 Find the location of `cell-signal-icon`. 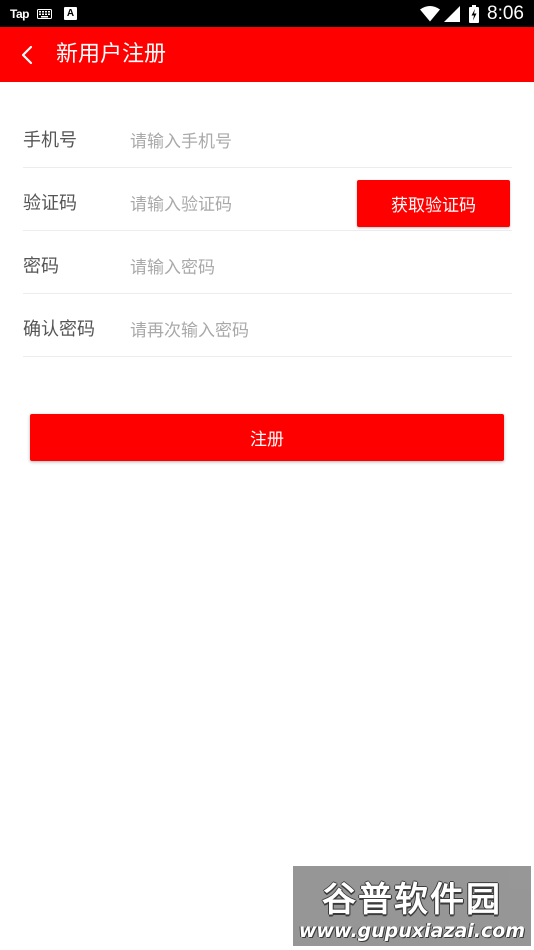

cell-signal-icon is located at coordinates (452, 13).